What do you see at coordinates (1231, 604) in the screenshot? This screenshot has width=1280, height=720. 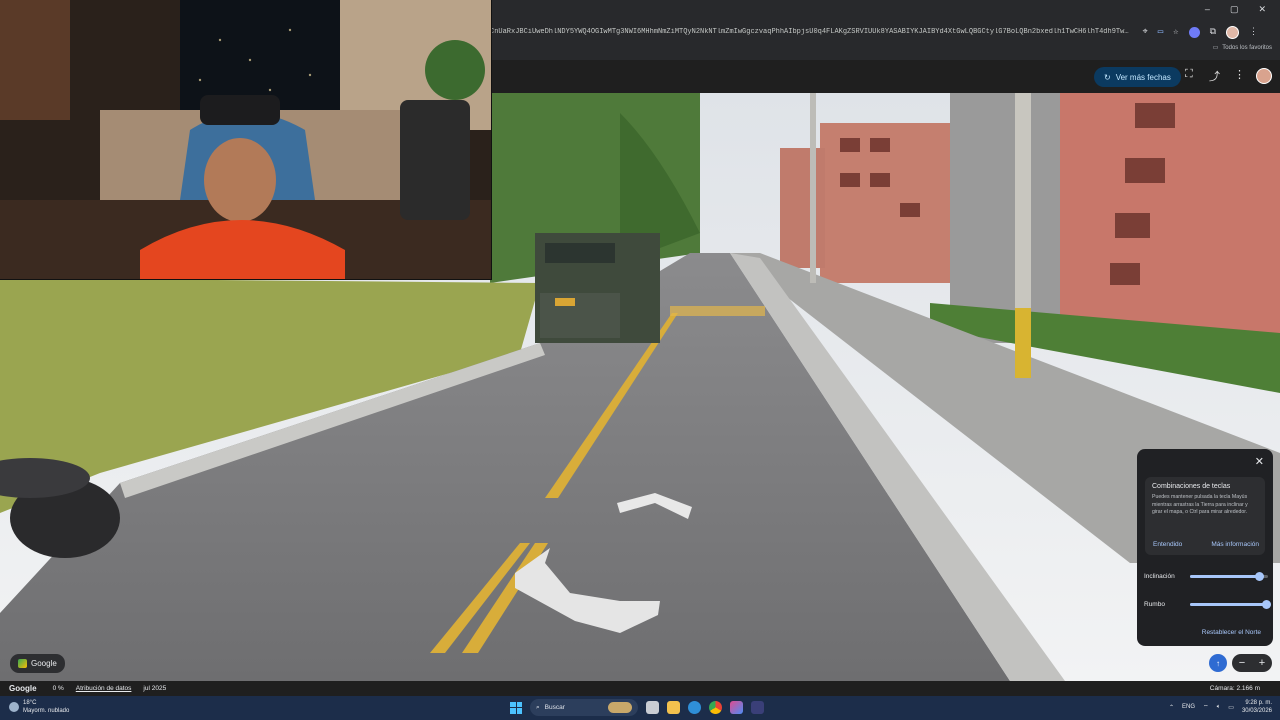 I see `heading-slider` at bounding box center [1231, 604].